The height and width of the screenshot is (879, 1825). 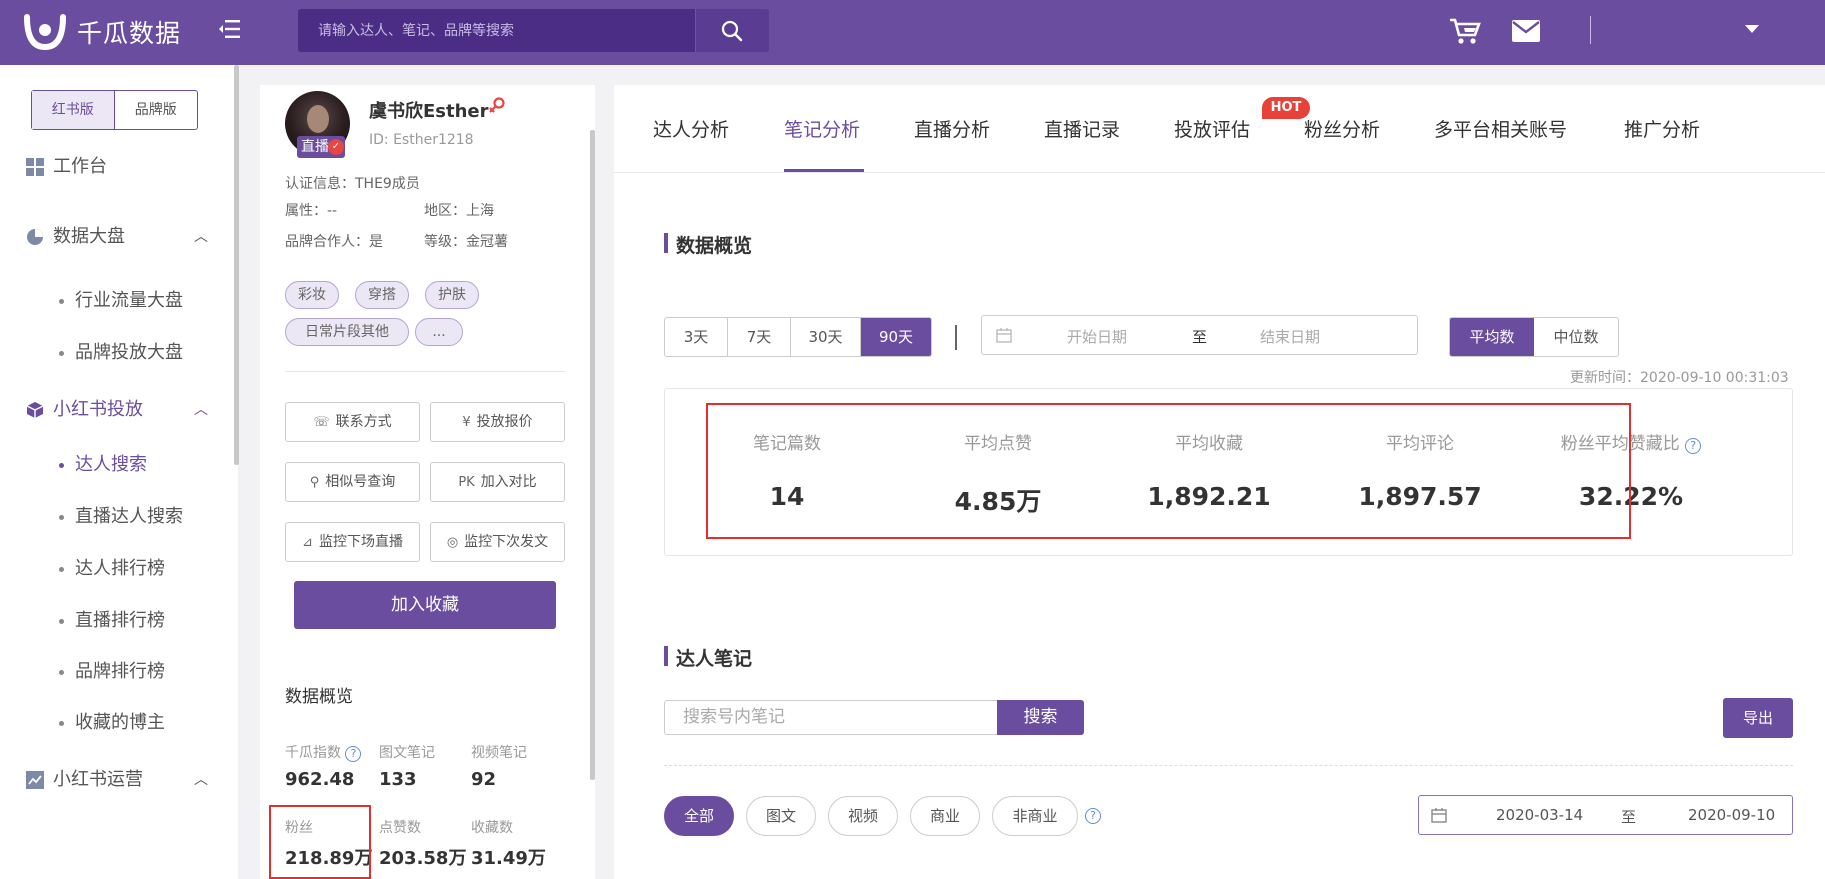 I want to click on tab-fans-analysis: 粉丝分析, so click(x=1342, y=128).